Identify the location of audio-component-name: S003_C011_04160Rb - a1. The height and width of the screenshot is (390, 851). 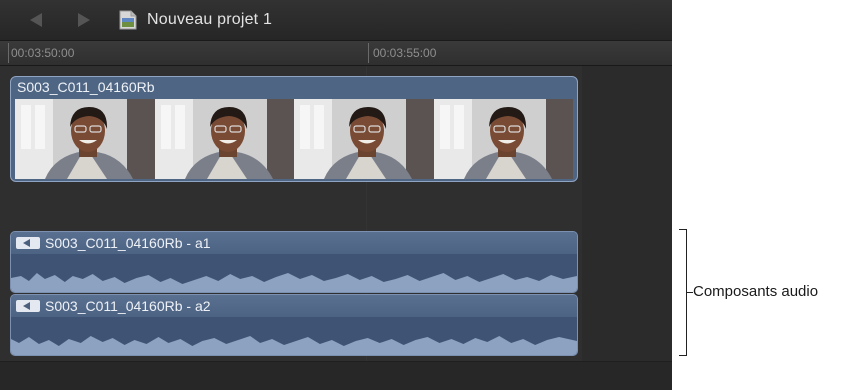
(128, 243).